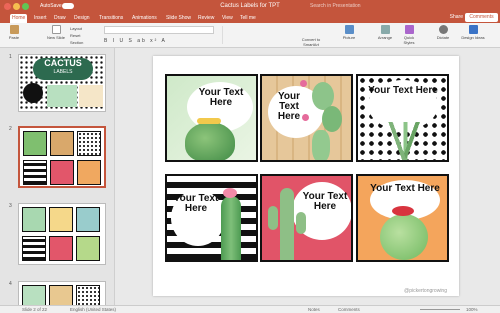  Describe the element at coordinates (62, 83) in the screenshot. I see `slide-thumbnail-1: CACTUS LABELS` at that location.